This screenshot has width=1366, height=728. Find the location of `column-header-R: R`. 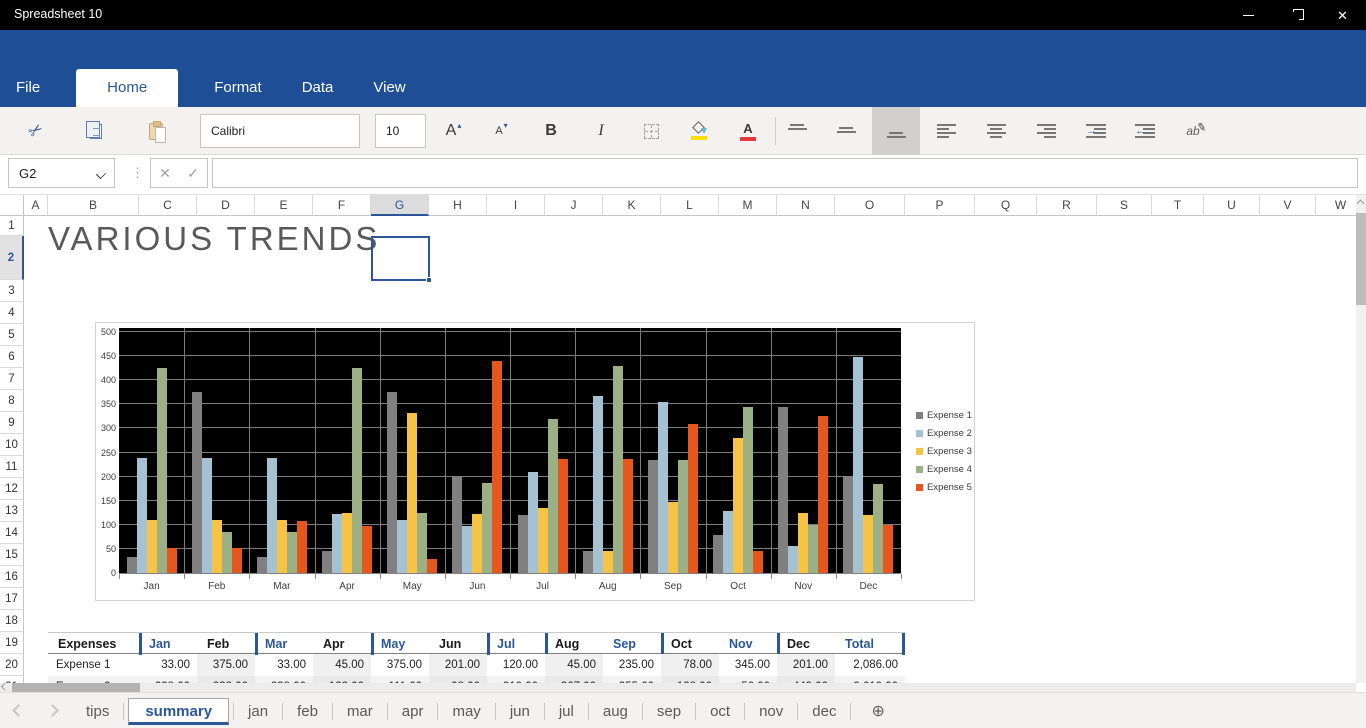

column-header-R: R is located at coordinates (1067, 205).